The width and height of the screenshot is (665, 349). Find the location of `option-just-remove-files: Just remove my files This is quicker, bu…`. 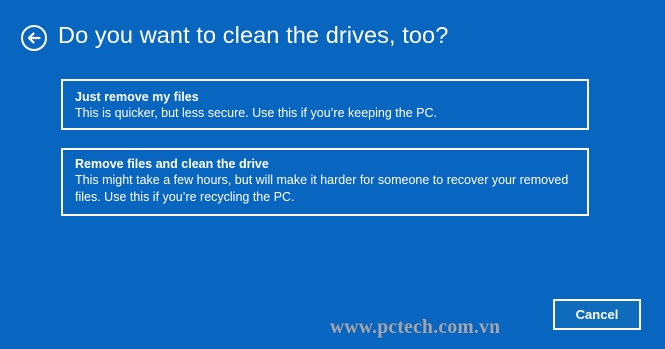

option-just-remove-files: Just remove my files This is quicker, bu… is located at coordinates (325, 104).